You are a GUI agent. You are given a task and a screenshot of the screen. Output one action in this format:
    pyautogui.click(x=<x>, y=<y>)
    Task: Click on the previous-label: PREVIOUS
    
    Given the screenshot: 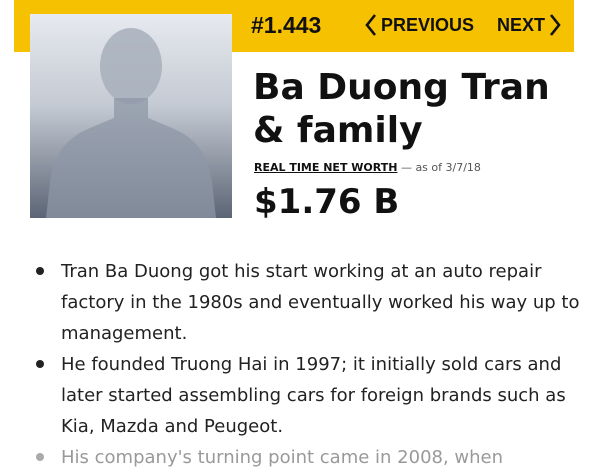 What is the action you would take?
    pyautogui.click(x=428, y=24)
    